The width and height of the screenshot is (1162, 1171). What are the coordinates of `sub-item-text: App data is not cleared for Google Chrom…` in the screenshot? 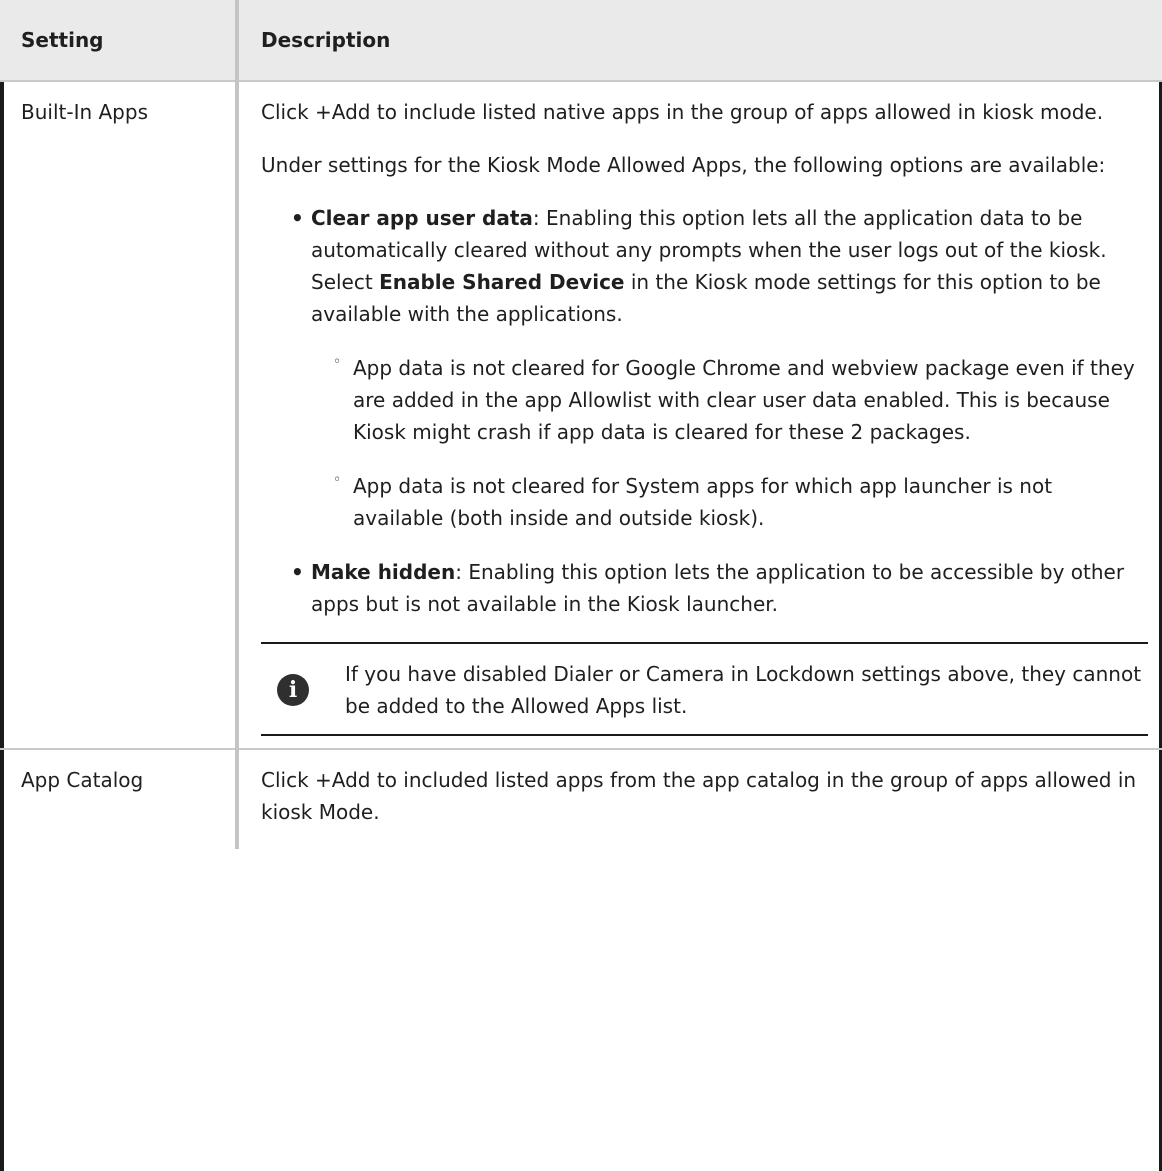 It's located at (744, 400).